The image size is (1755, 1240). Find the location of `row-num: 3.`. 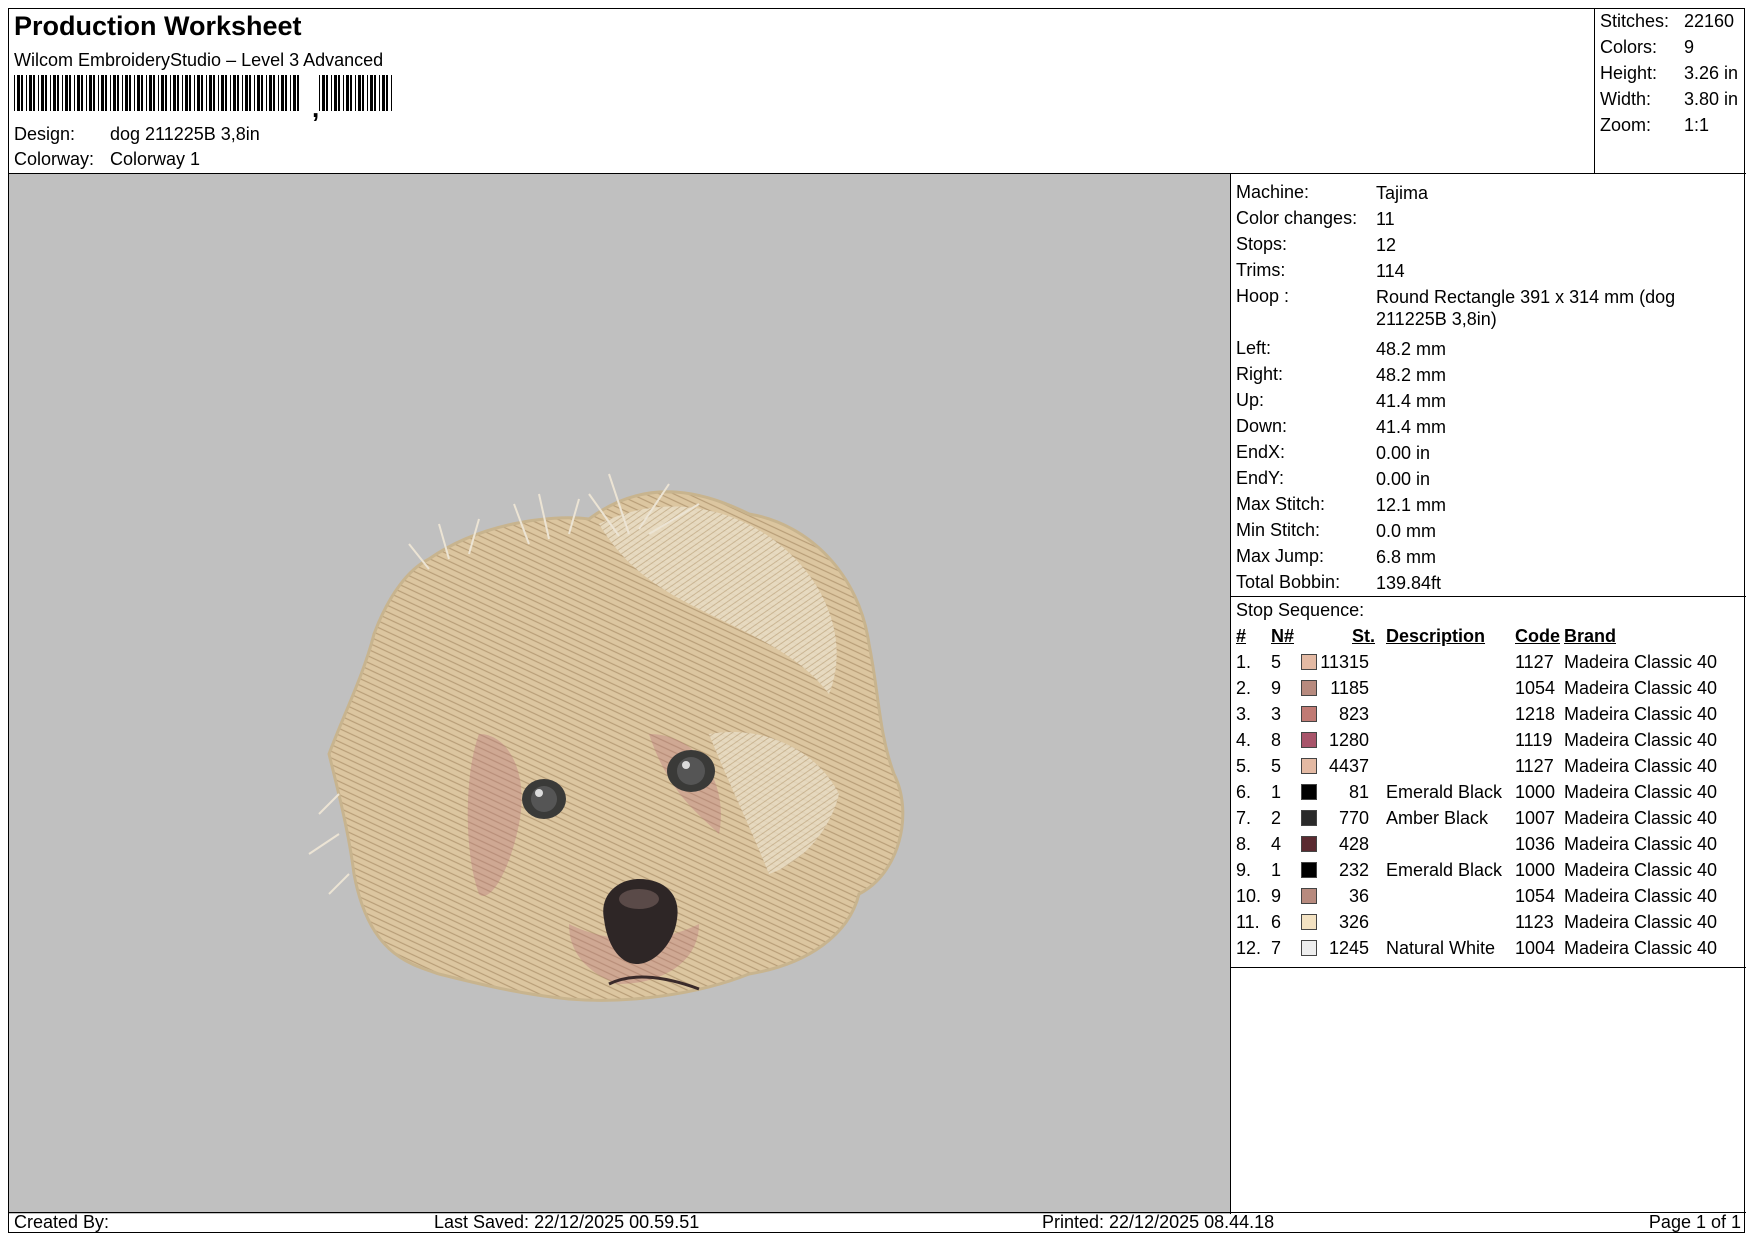

row-num: 3. is located at coordinates (1244, 714).